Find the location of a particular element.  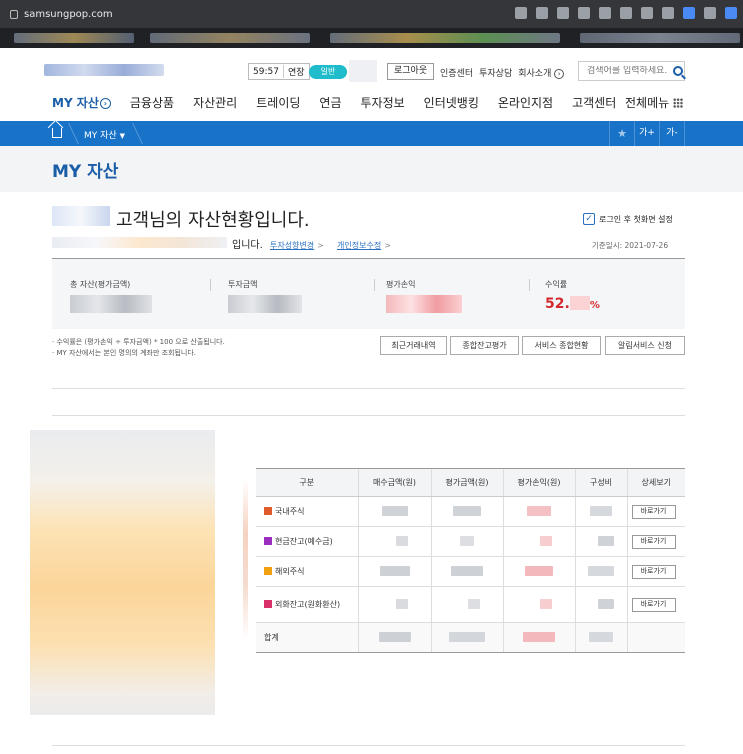

nav-item-products: 금융상품 is located at coordinates (152, 102).